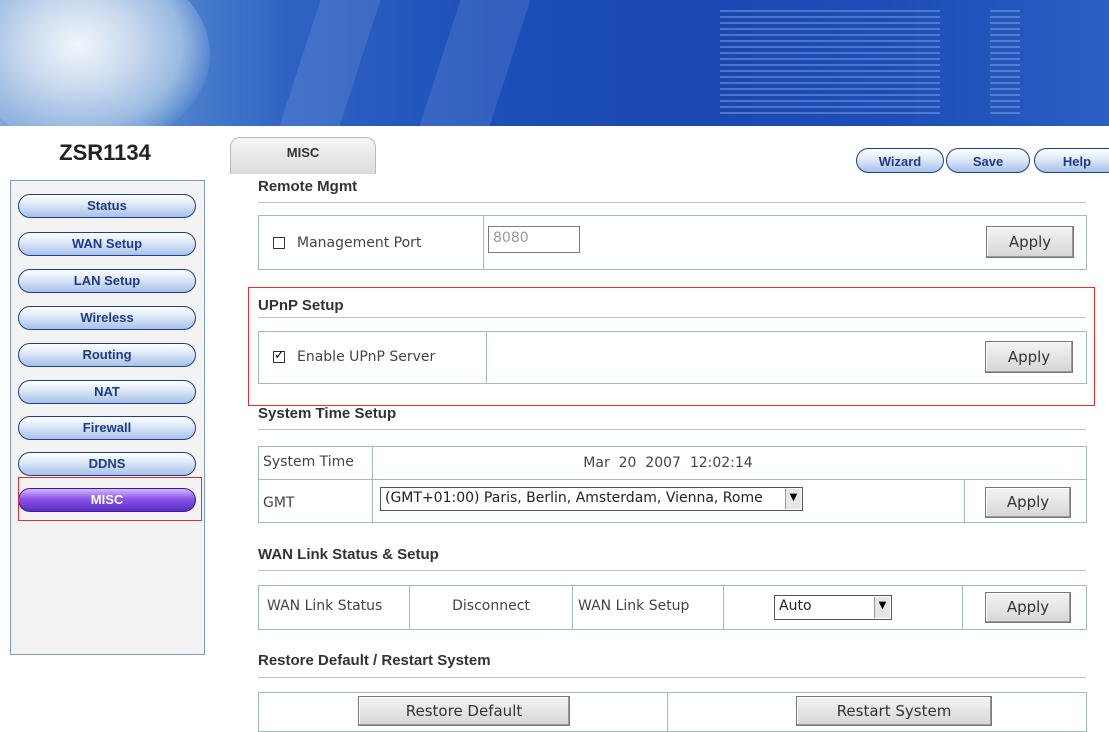 This screenshot has width=1109, height=732. I want to click on gmt-label: GMT, so click(279, 503).